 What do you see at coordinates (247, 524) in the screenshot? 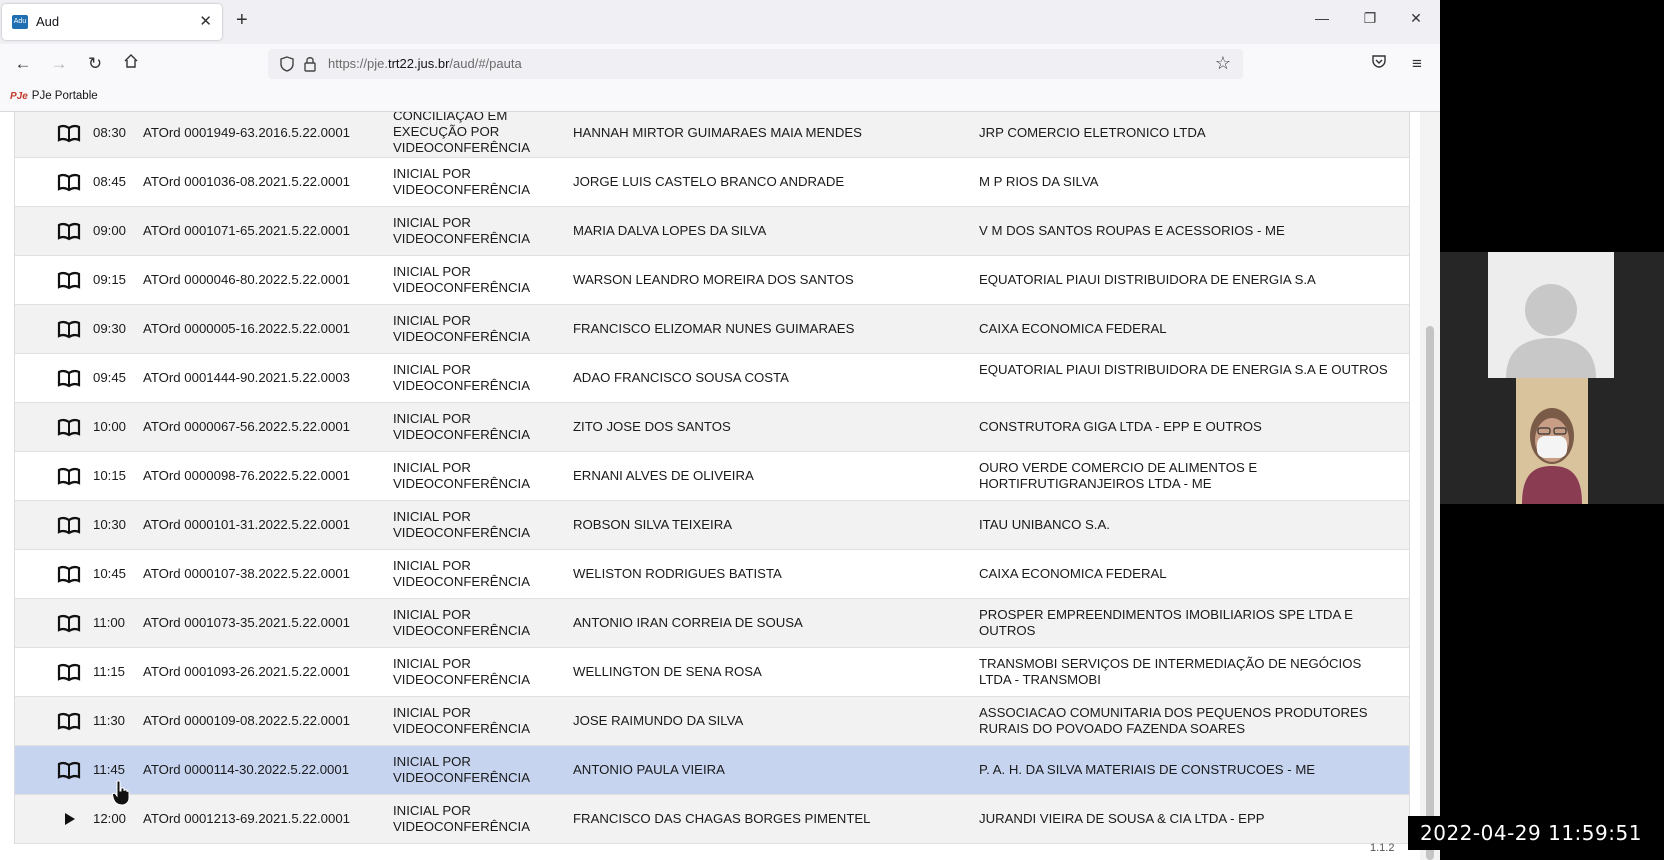
I see `process-number: ATOrd 0000101-31.2022.5.22.0001` at bounding box center [247, 524].